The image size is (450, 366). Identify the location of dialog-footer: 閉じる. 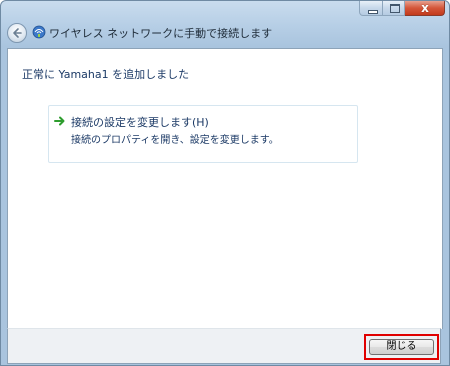
(224, 346).